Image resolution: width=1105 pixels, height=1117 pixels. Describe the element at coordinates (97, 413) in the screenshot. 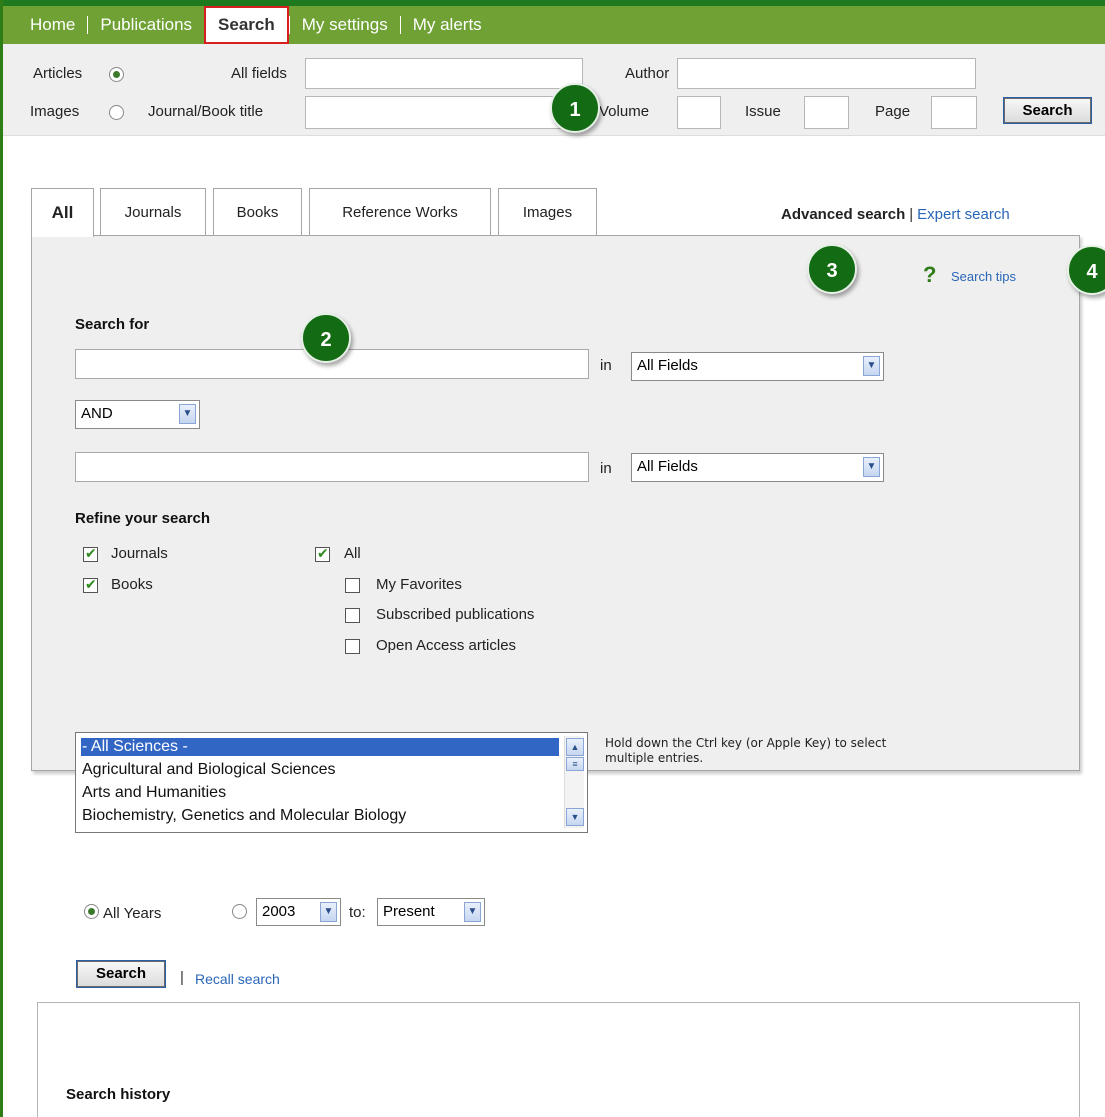

I see `operator-select-value: AND` at that location.